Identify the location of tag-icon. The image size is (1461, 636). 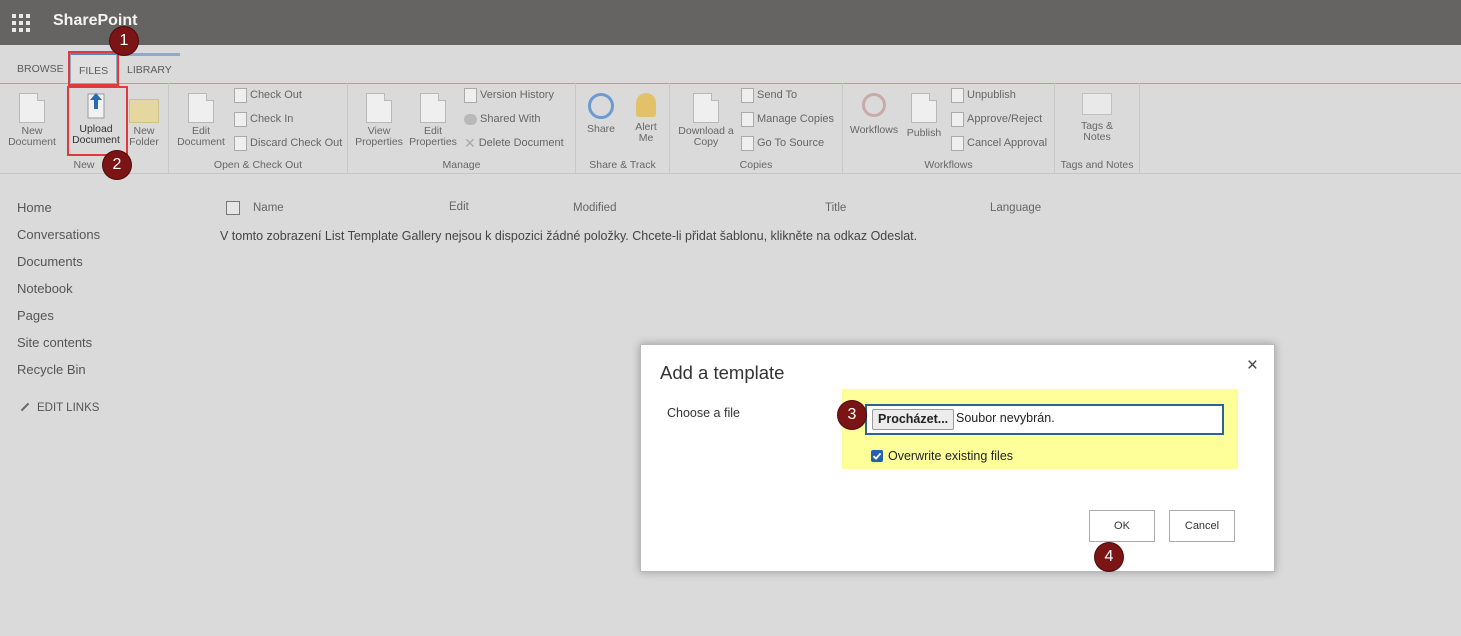
(1097, 104).